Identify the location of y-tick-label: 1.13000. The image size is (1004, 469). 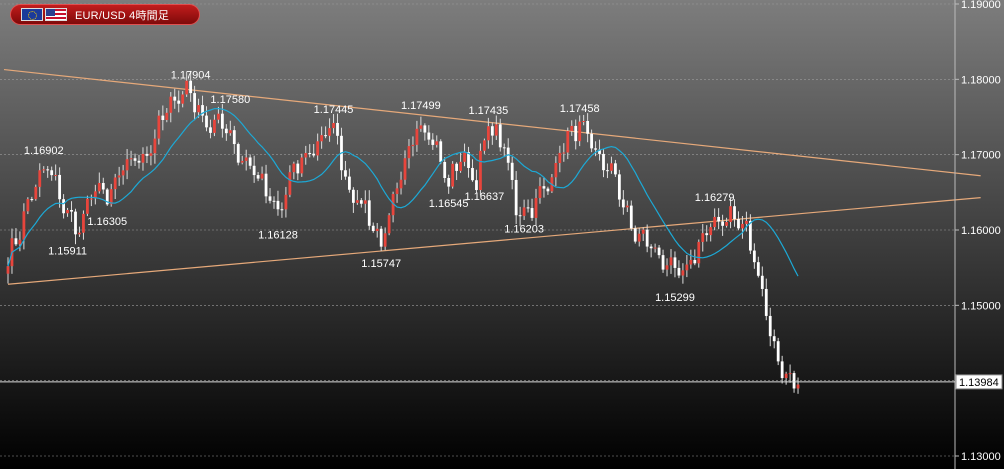
(981, 457).